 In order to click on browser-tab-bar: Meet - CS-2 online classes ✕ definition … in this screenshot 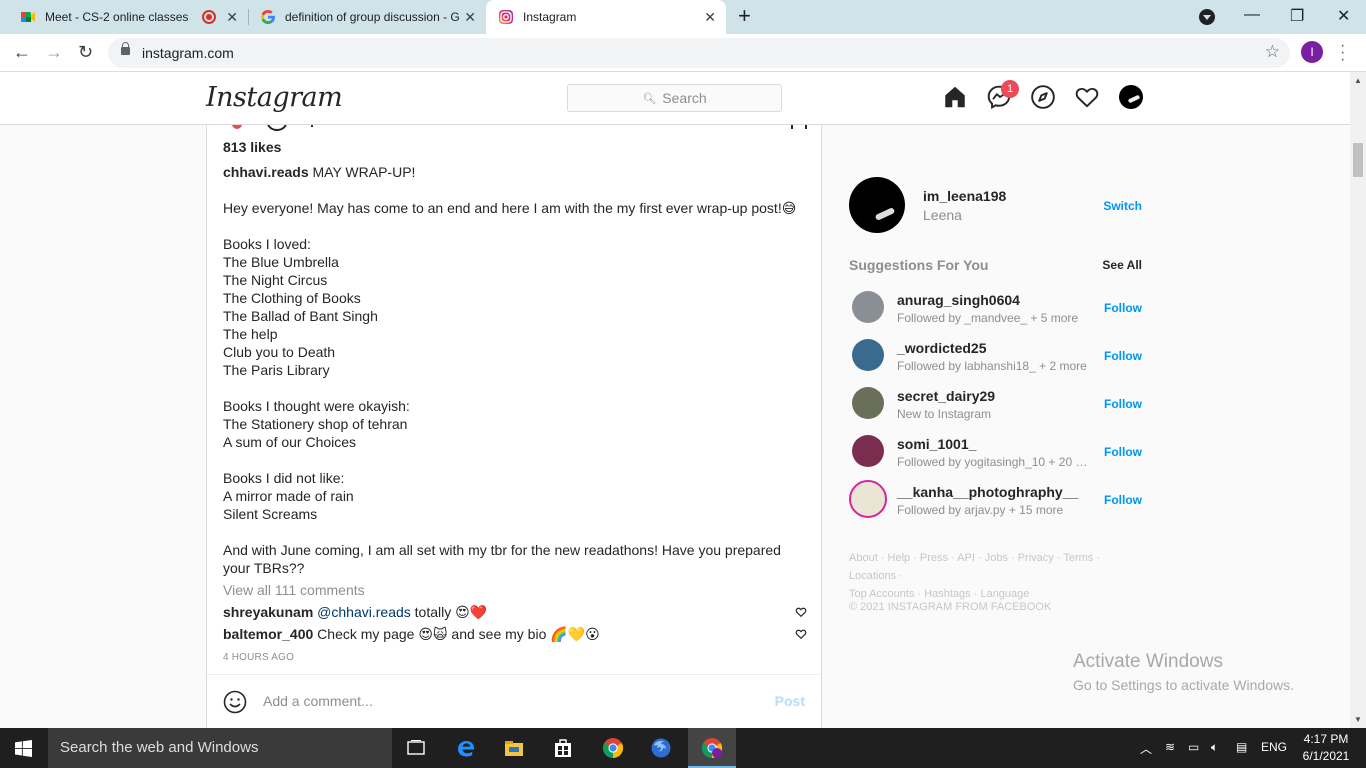, I will do `click(683, 17)`.